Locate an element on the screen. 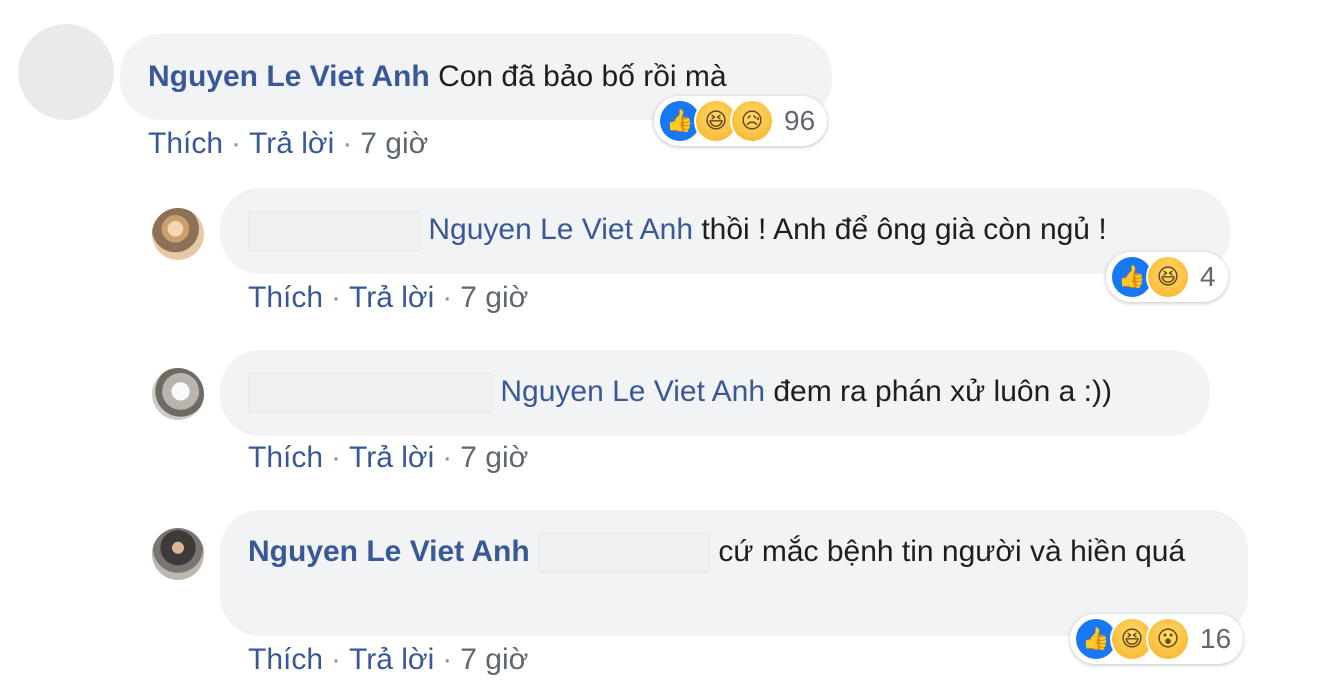 This screenshot has width=1336, height=692. reactions-summary: 👍 😆 😮 16 is located at coordinates (1157, 639).